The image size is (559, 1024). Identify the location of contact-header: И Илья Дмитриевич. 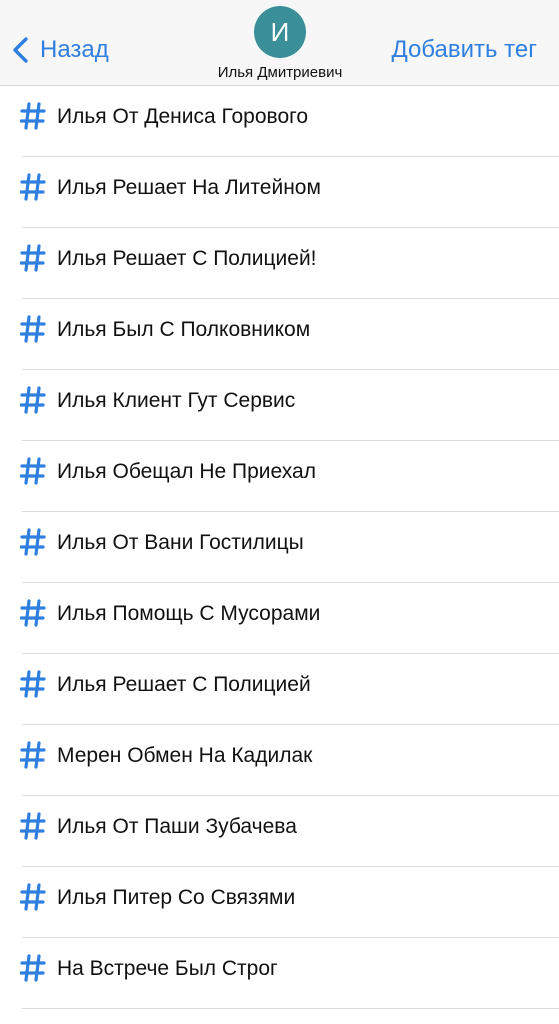
(280, 42).